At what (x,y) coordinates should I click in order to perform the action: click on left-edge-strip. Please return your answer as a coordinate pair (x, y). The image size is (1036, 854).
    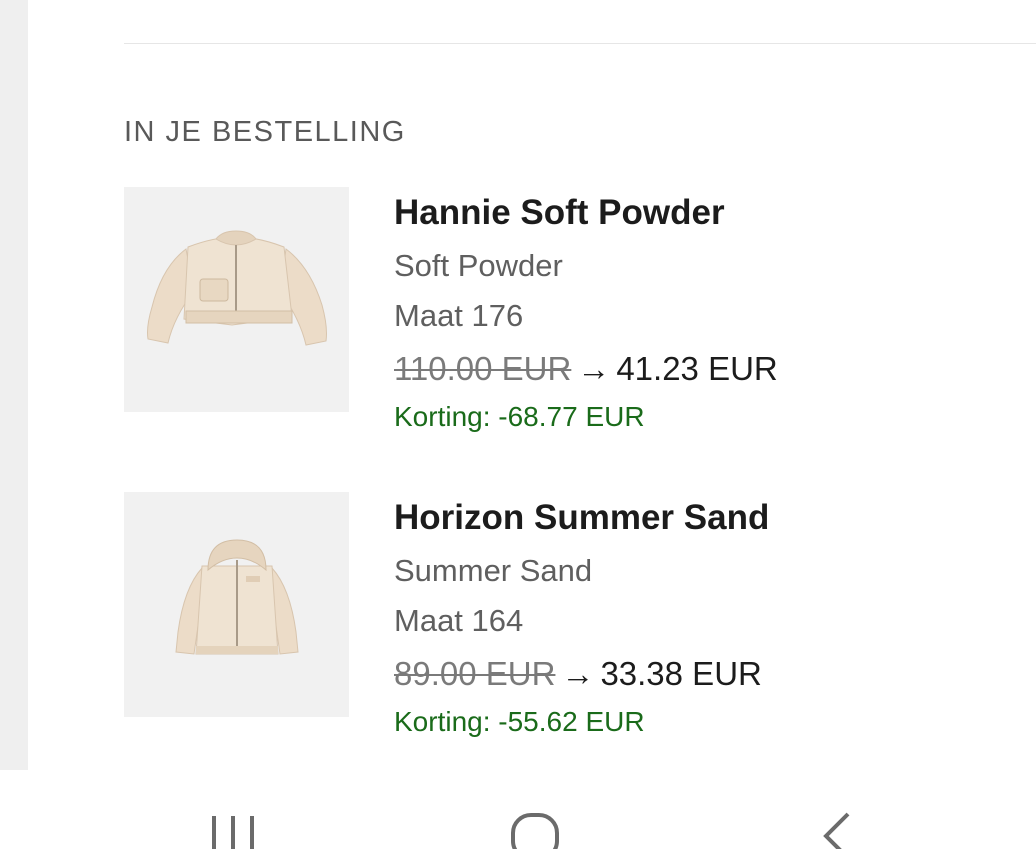
    Looking at the image, I should click on (14, 385).